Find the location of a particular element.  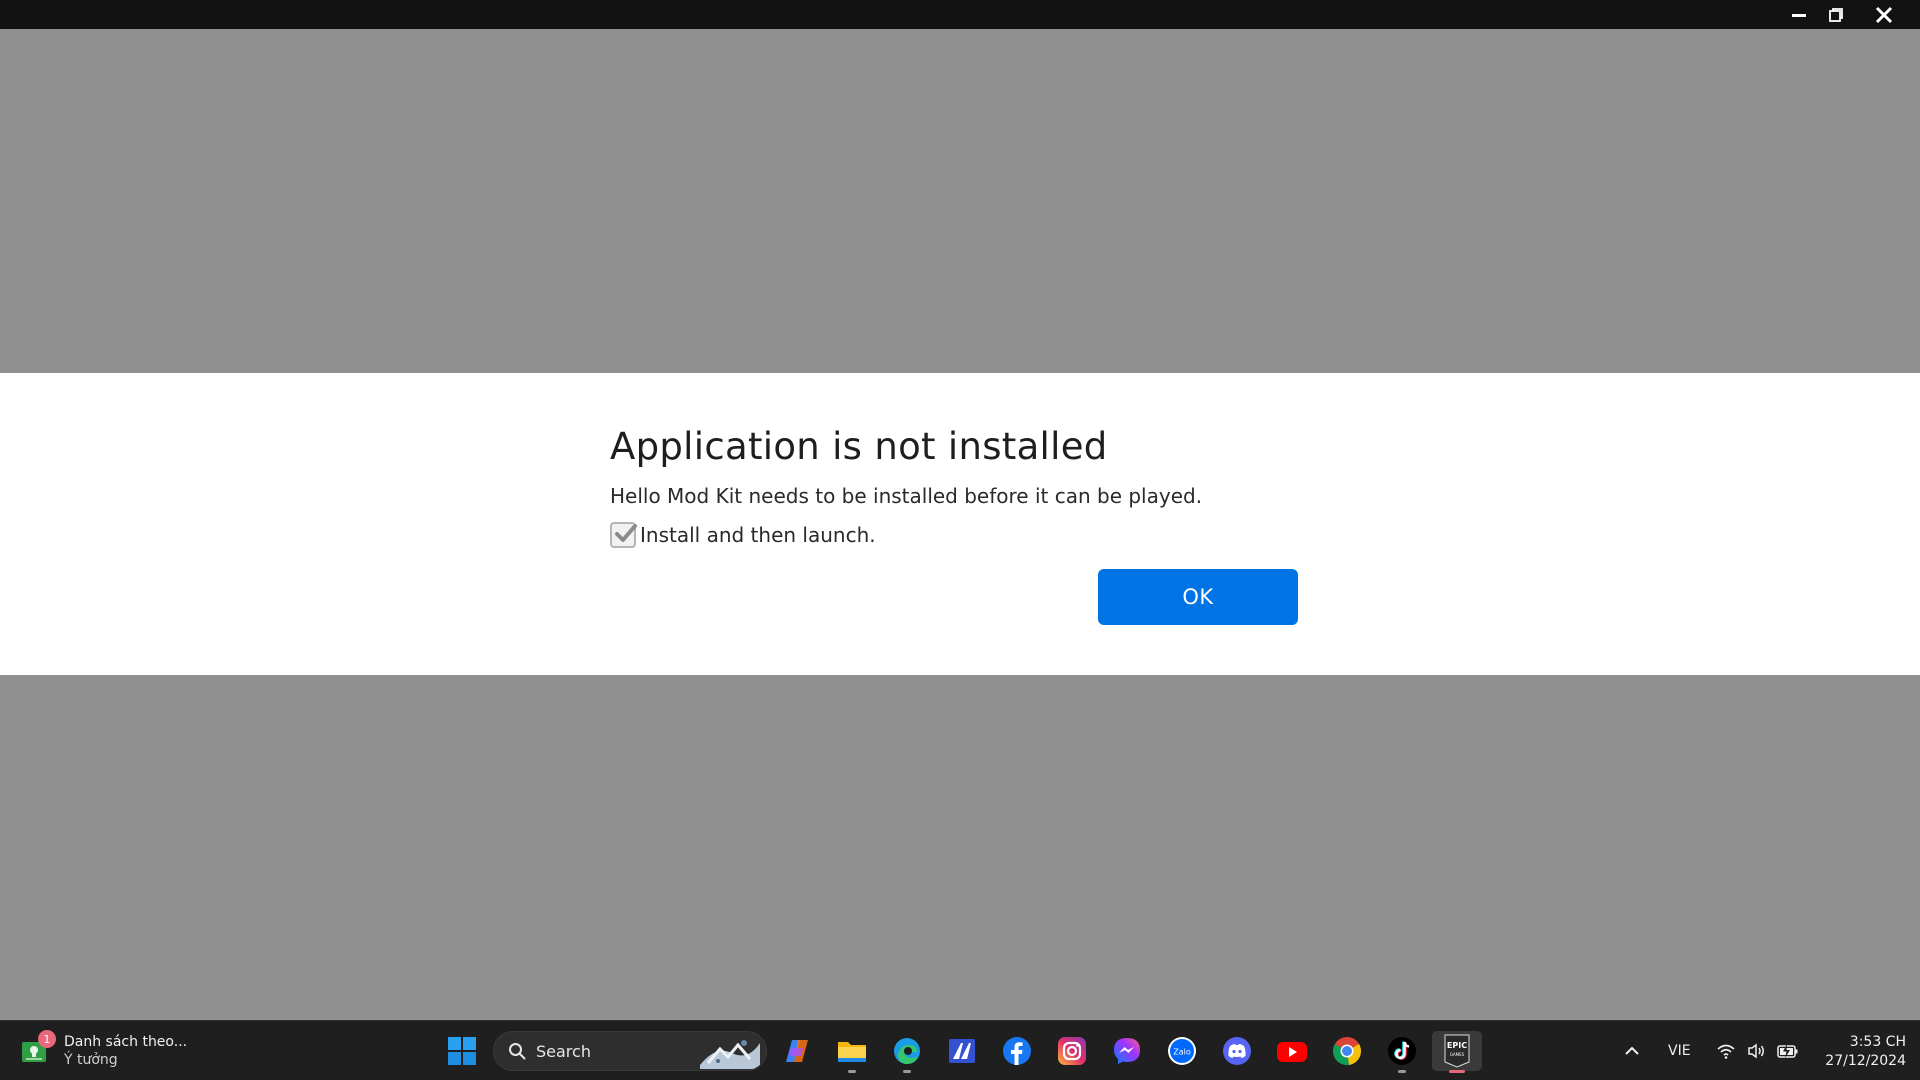

taskbar-app-epic-games: EPIC GAMES is located at coordinates (1457, 1052).